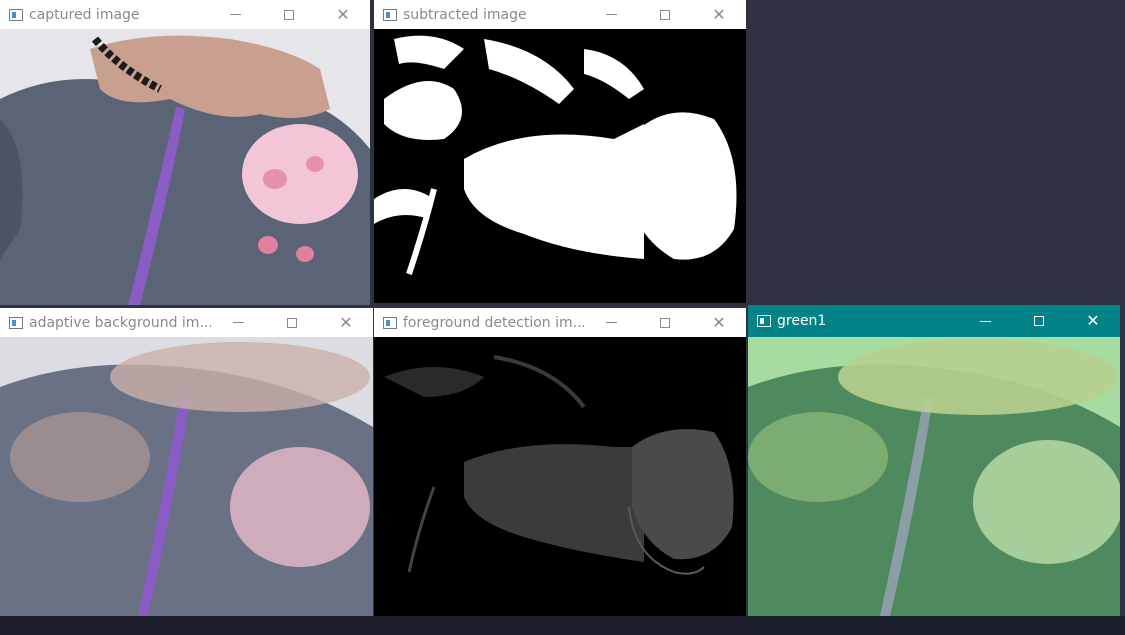 The image size is (1125, 635). Describe the element at coordinates (562, 625) in the screenshot. I see `taskbar` at that location.